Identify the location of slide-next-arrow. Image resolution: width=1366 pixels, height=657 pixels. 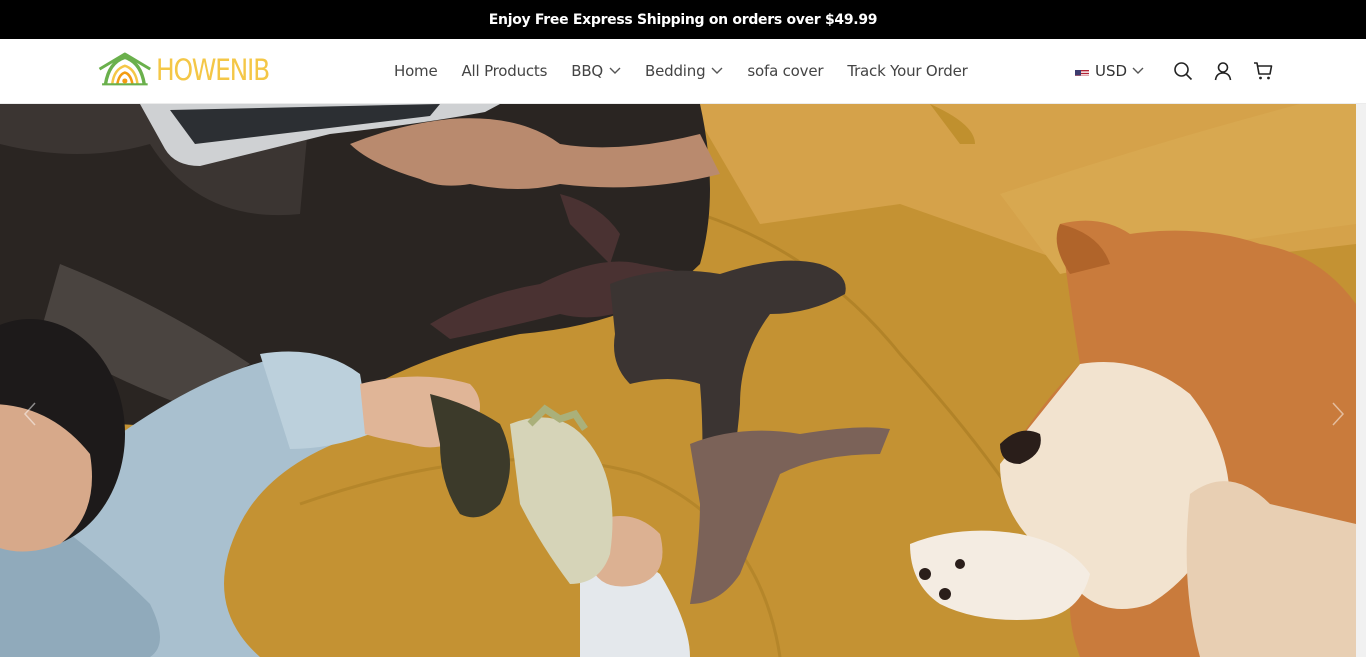
(1338, 414).